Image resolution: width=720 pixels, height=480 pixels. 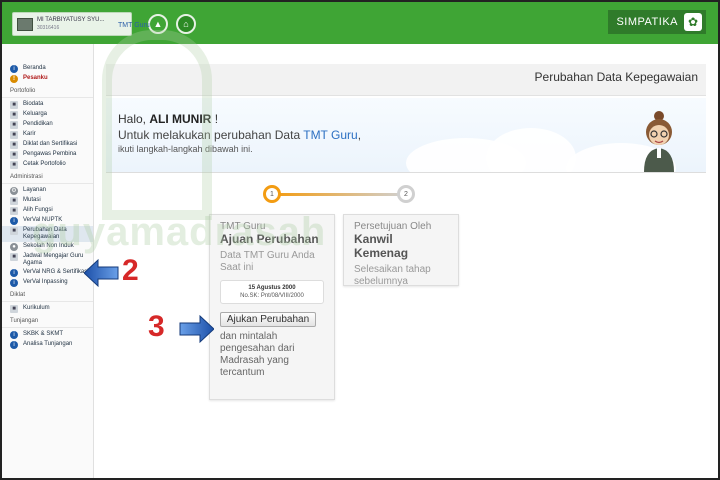 I want to click on sidebar-item-label: Analisa Tunjangan, so click(x=48, y=344).